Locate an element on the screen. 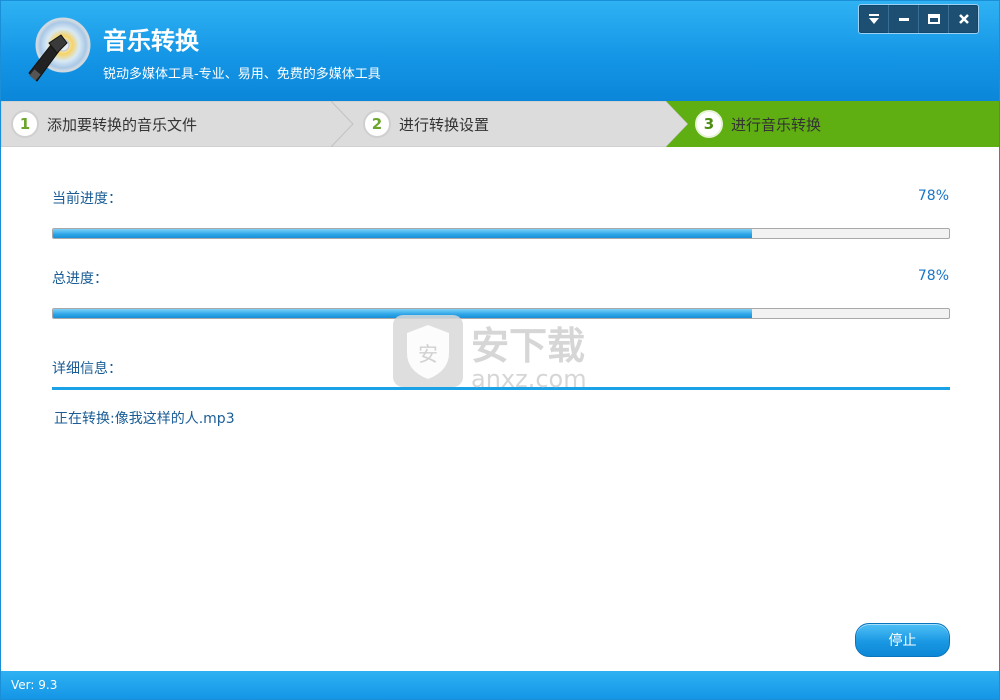 The width and height of the screenshot is (1000, 700). minimize-icon is located at coordinates (903, 19).